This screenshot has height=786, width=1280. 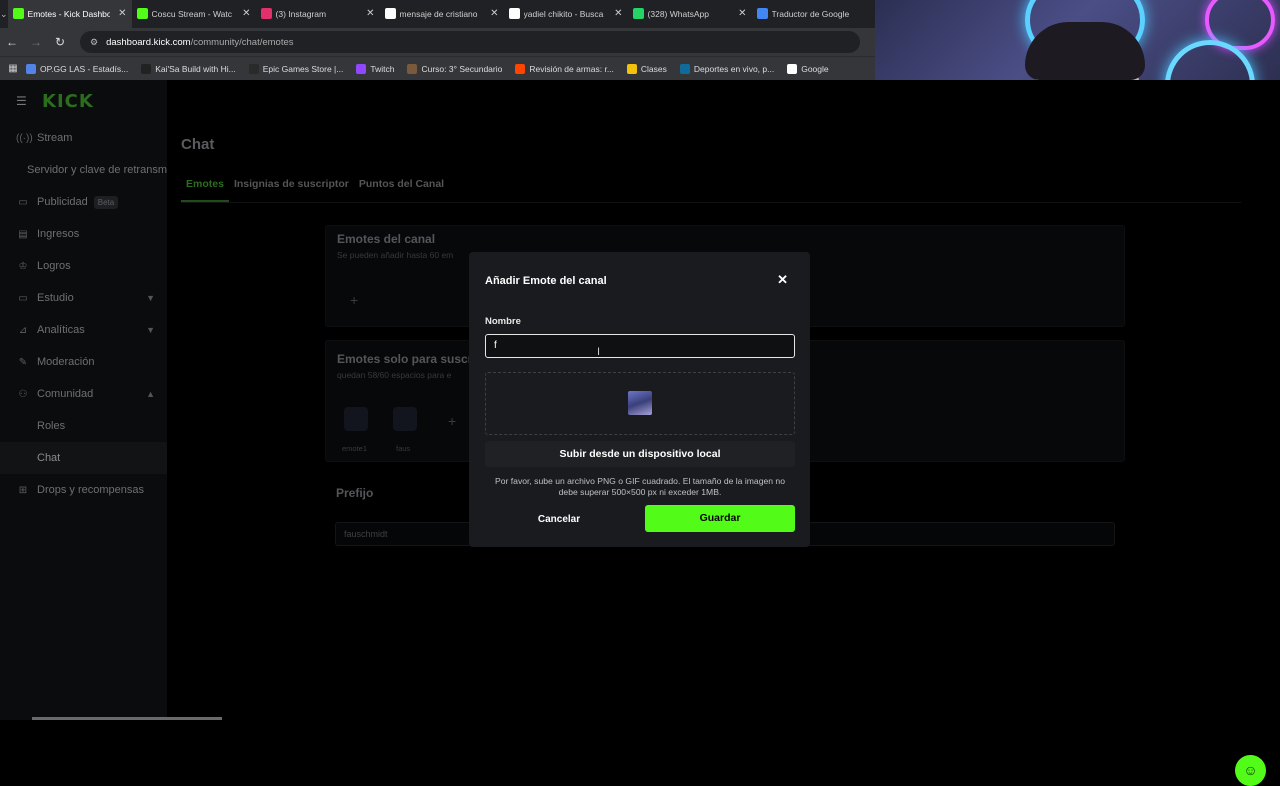 I want to click on add-sub-emote-icon: +, so click(x=452, y=421).